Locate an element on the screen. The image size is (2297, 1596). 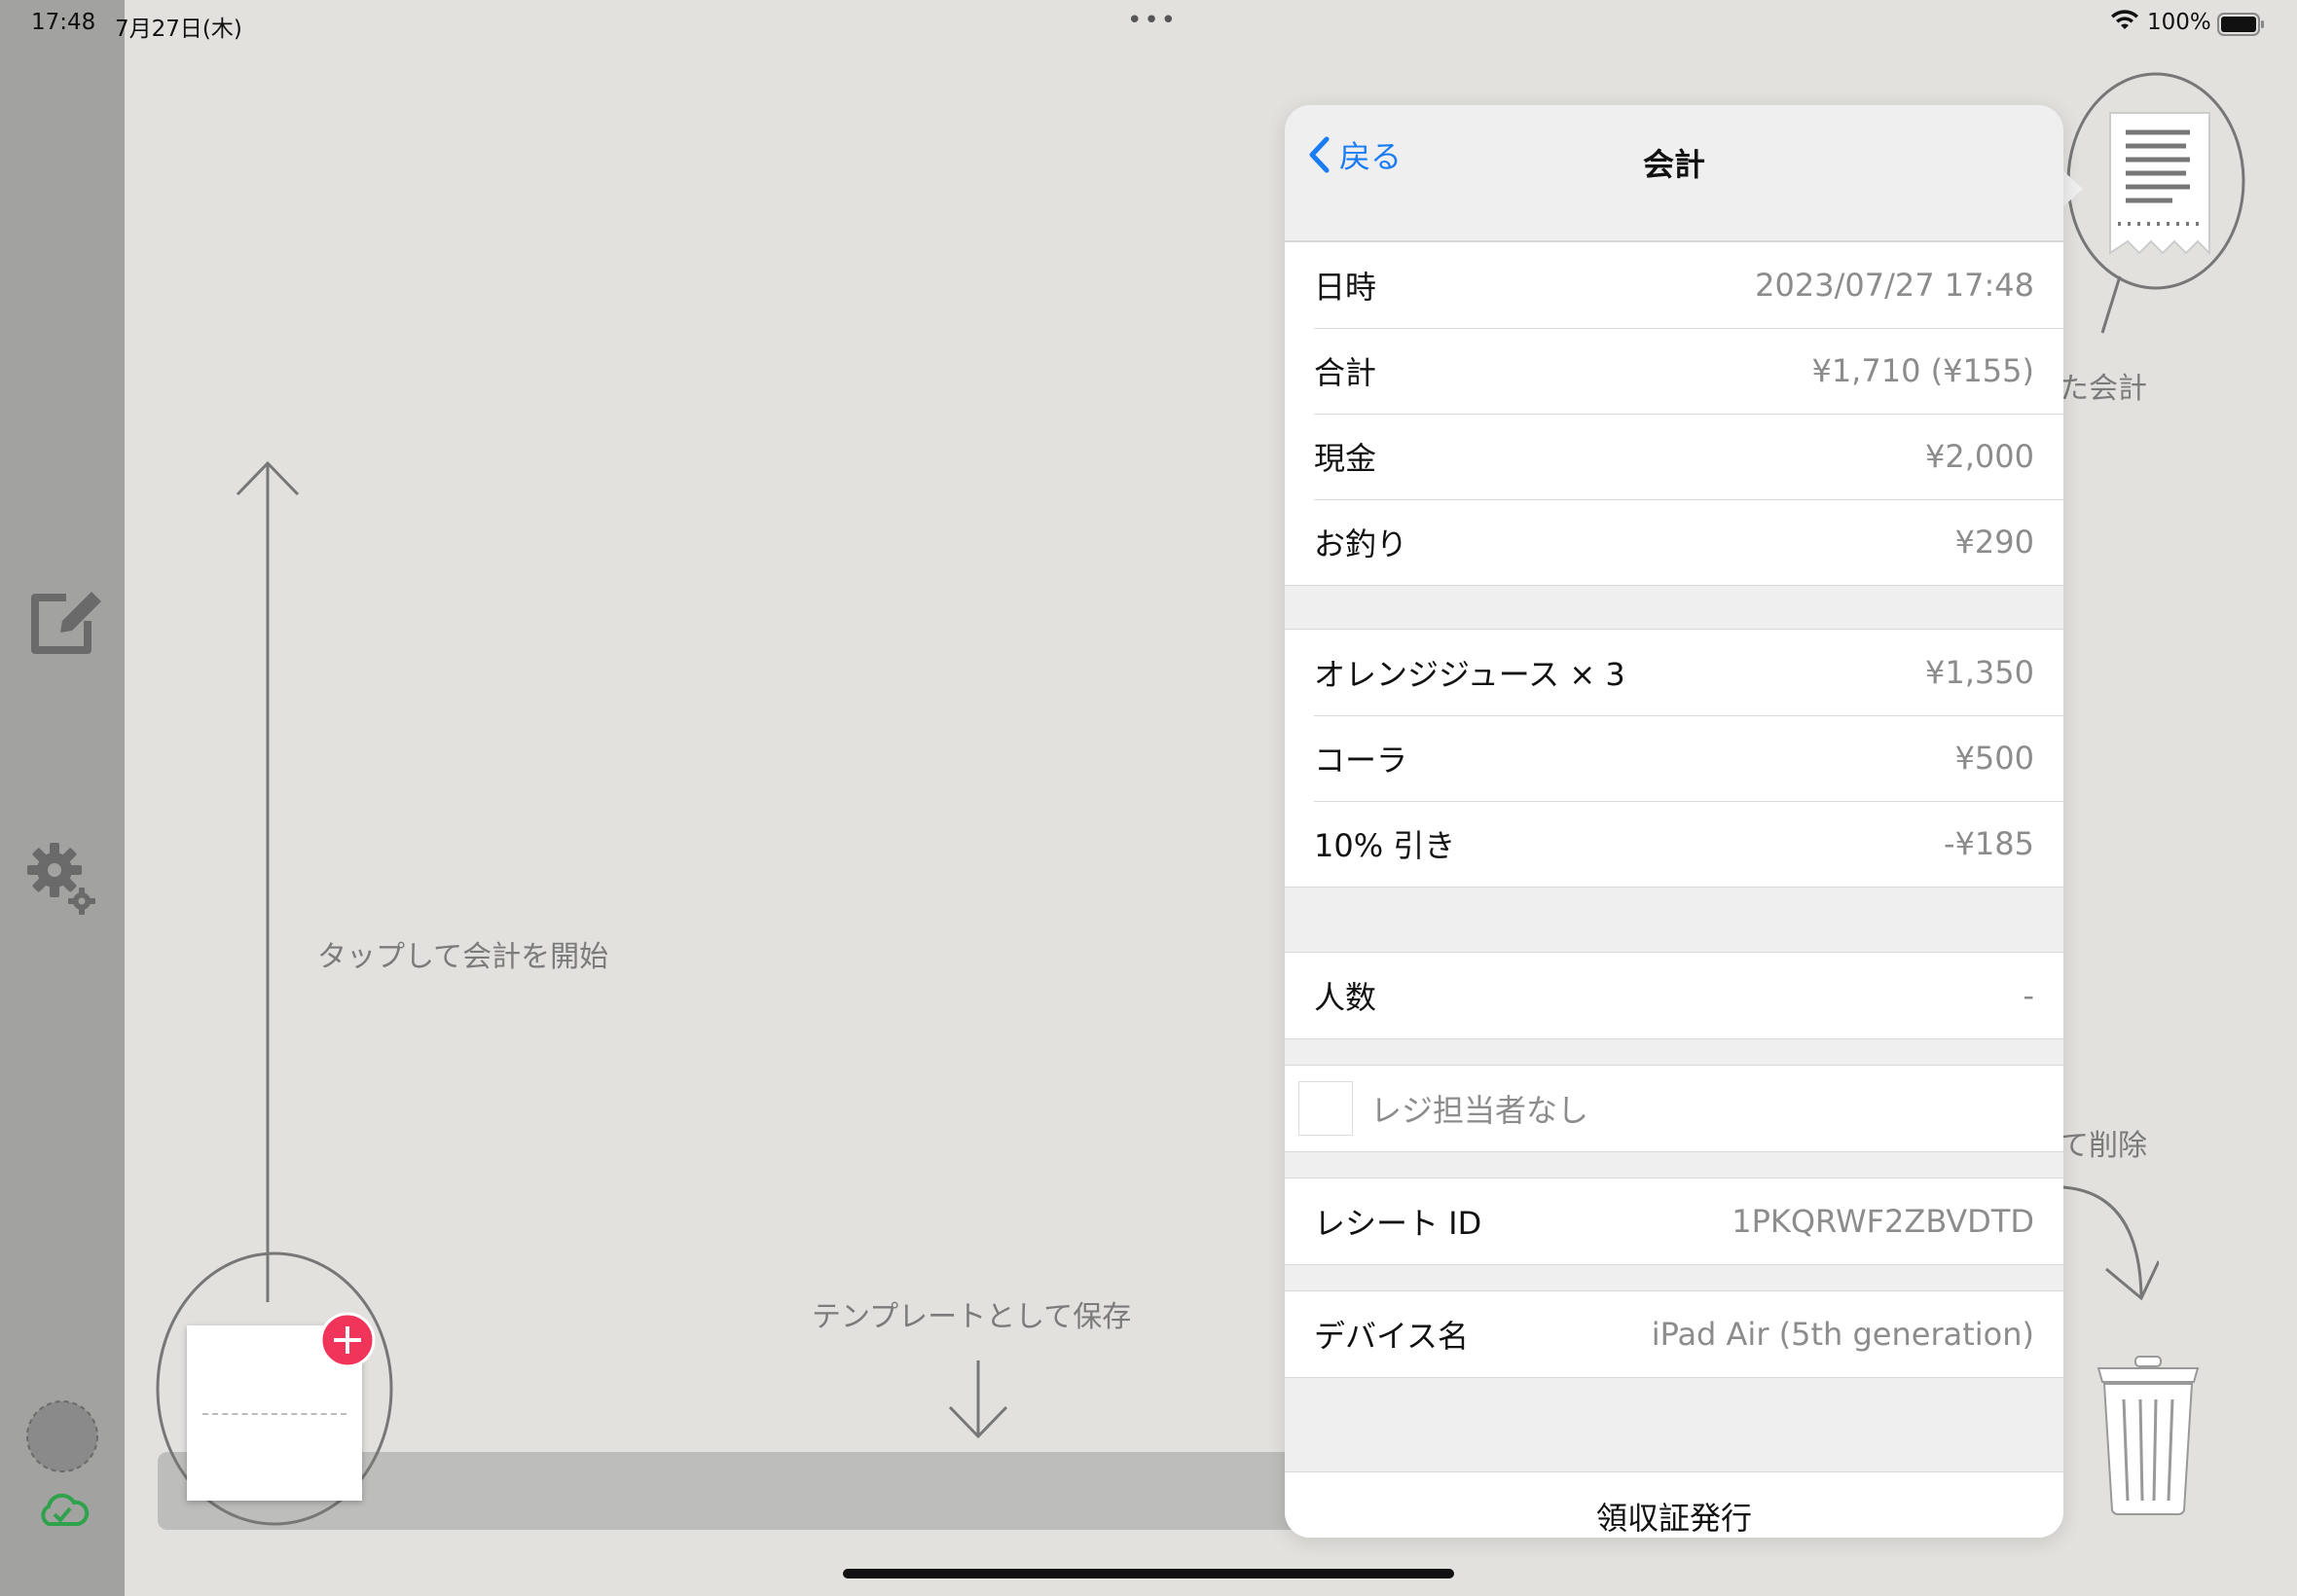
hint-drag-delete: て削除 is located at coordinates (2103, 1146).